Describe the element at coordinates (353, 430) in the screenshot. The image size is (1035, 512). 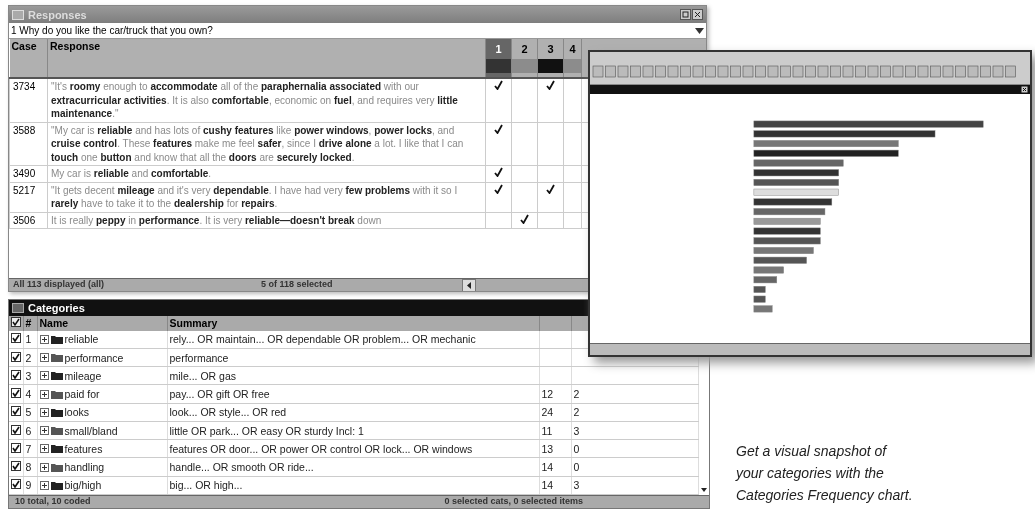
I see `summary-cell: little OR park... OR easy OR sturdy Incl: 1` at that location.